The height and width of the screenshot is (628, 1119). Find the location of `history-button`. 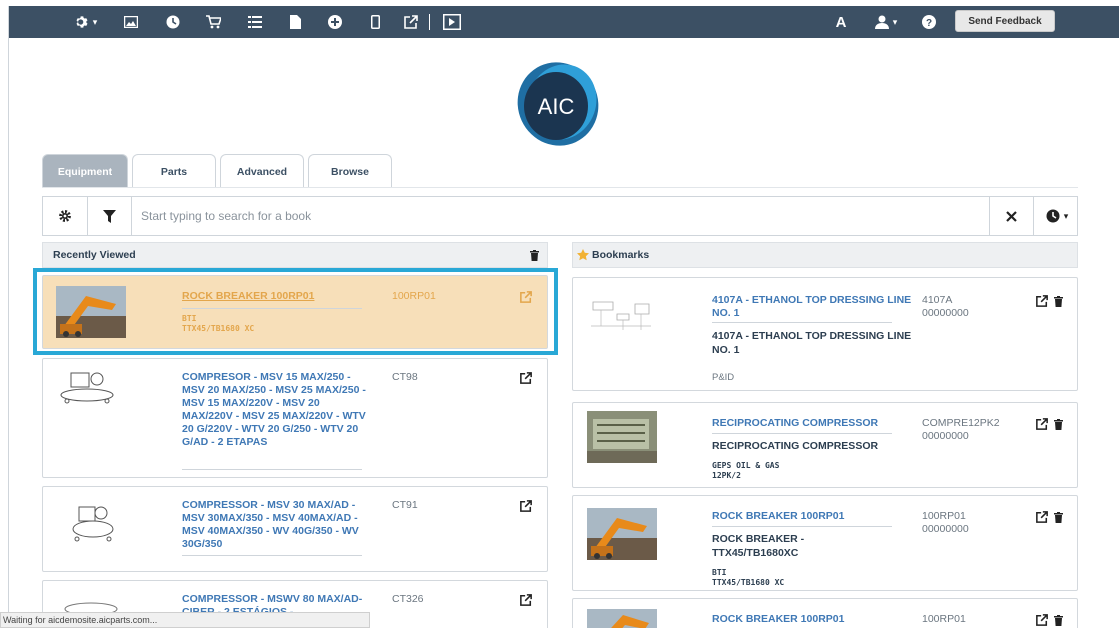

history-button is located at coordinates (173, 22).